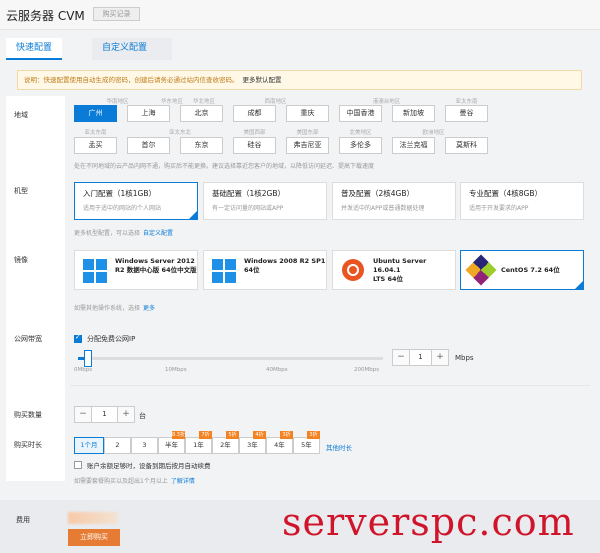 Image resolution: width=600 pixels, height=553 pixels. I want to click on duration-note-text: 如需要套餐购买以及超出1个月以上, so click(121, 481).